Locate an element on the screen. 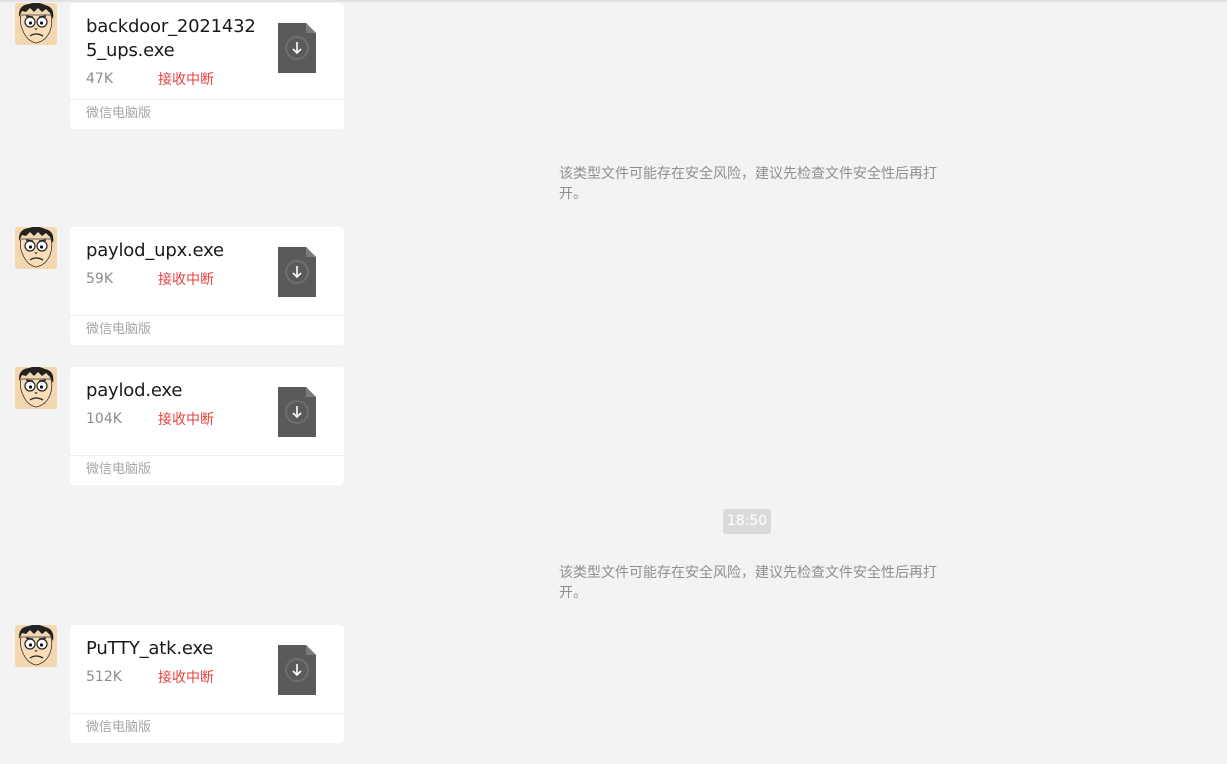  file-name: PuTTY_atk.exe is located at coordinates (150, 648).